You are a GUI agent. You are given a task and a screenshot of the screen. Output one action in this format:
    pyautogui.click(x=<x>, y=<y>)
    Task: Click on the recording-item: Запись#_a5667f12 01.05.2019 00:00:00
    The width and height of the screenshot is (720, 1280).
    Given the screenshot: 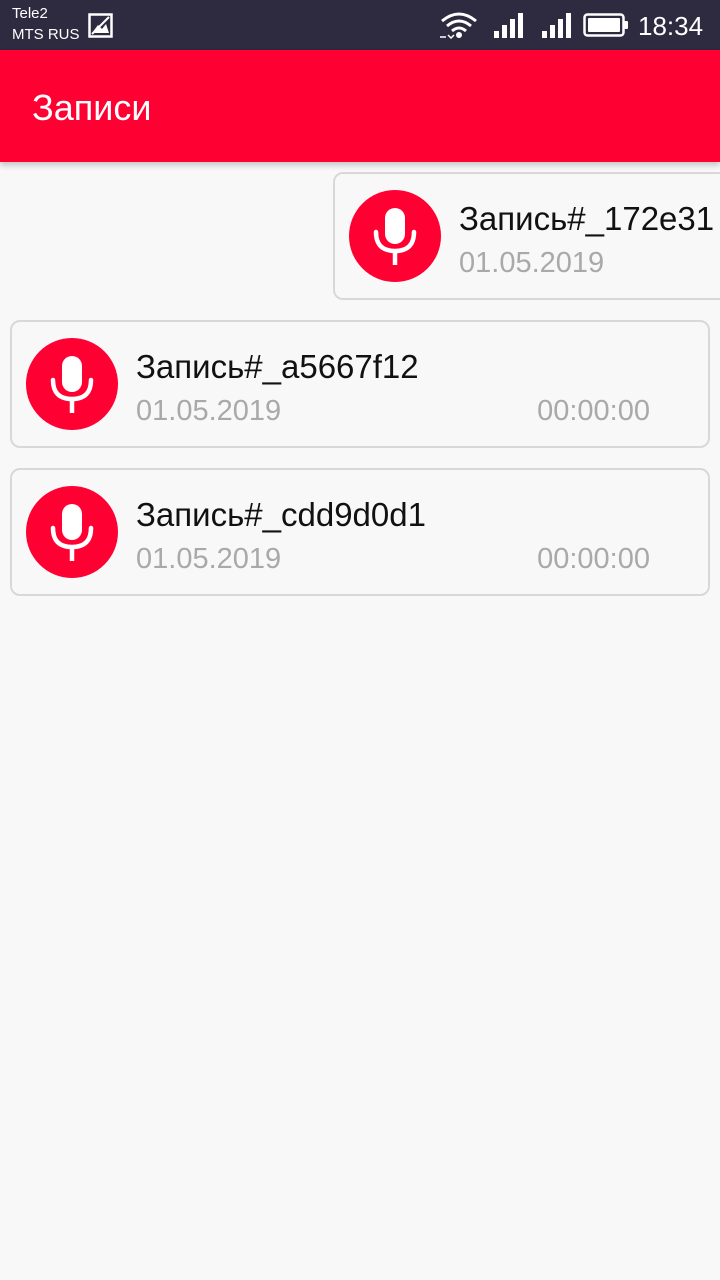 What is the action you would take?
    pyautogui.click(x=360, y=384)
    